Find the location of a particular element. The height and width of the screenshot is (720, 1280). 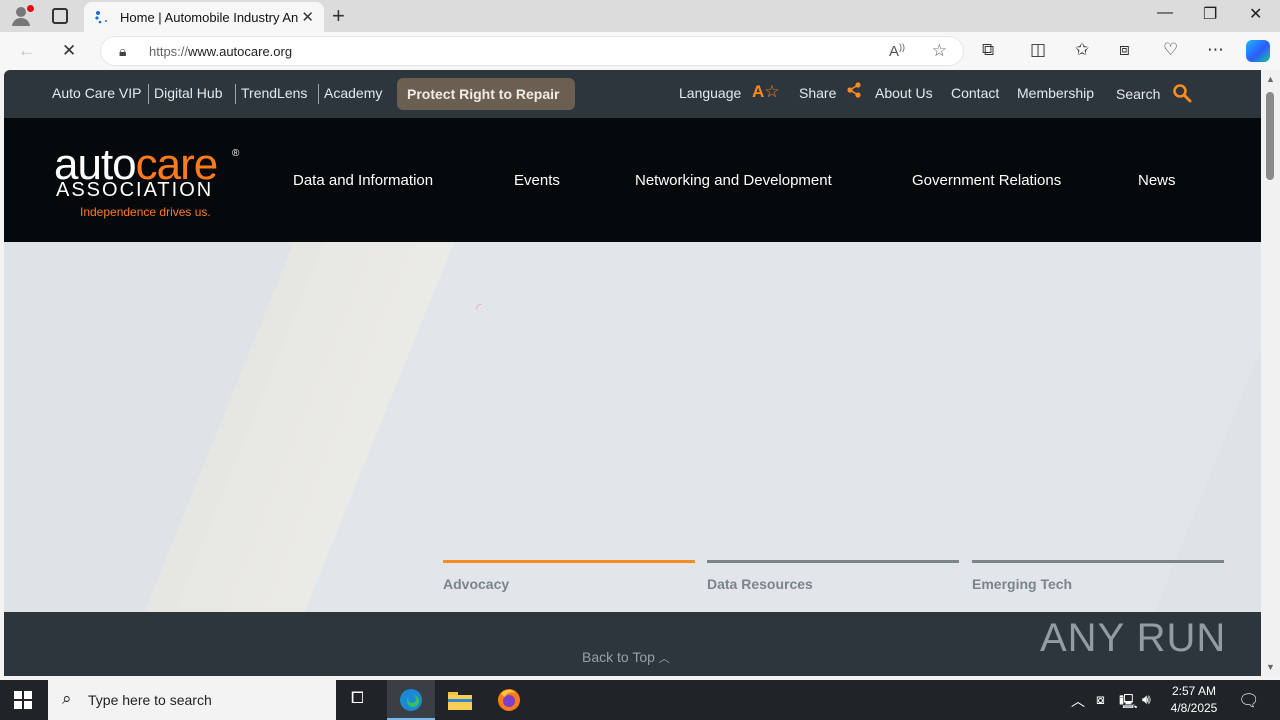

task-view-icon: ⧠ is located at coordinates (360, 700).